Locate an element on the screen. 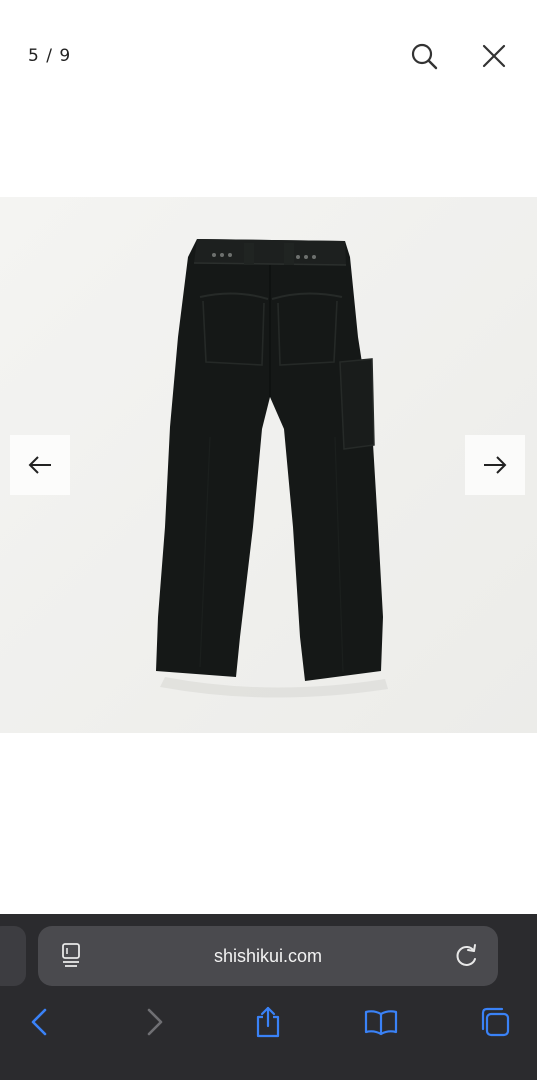 The image size is (537, 1080). forward-button is located at coordinates (154, 1022).